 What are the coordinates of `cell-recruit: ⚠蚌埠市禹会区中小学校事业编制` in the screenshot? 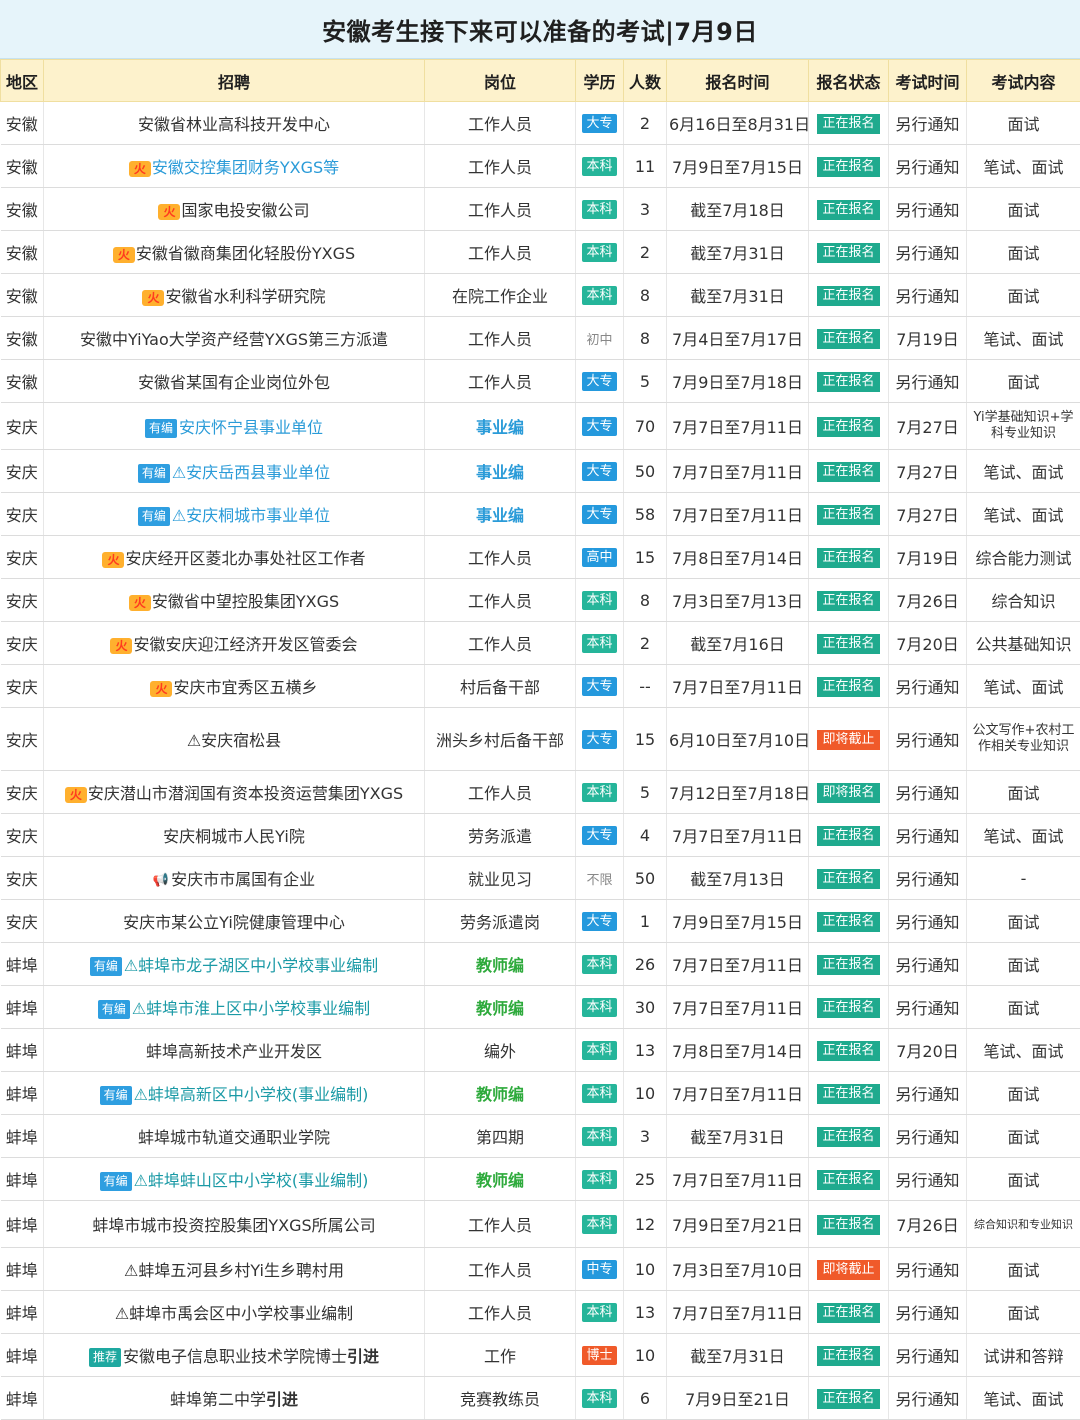 It's located at (234, 1312).